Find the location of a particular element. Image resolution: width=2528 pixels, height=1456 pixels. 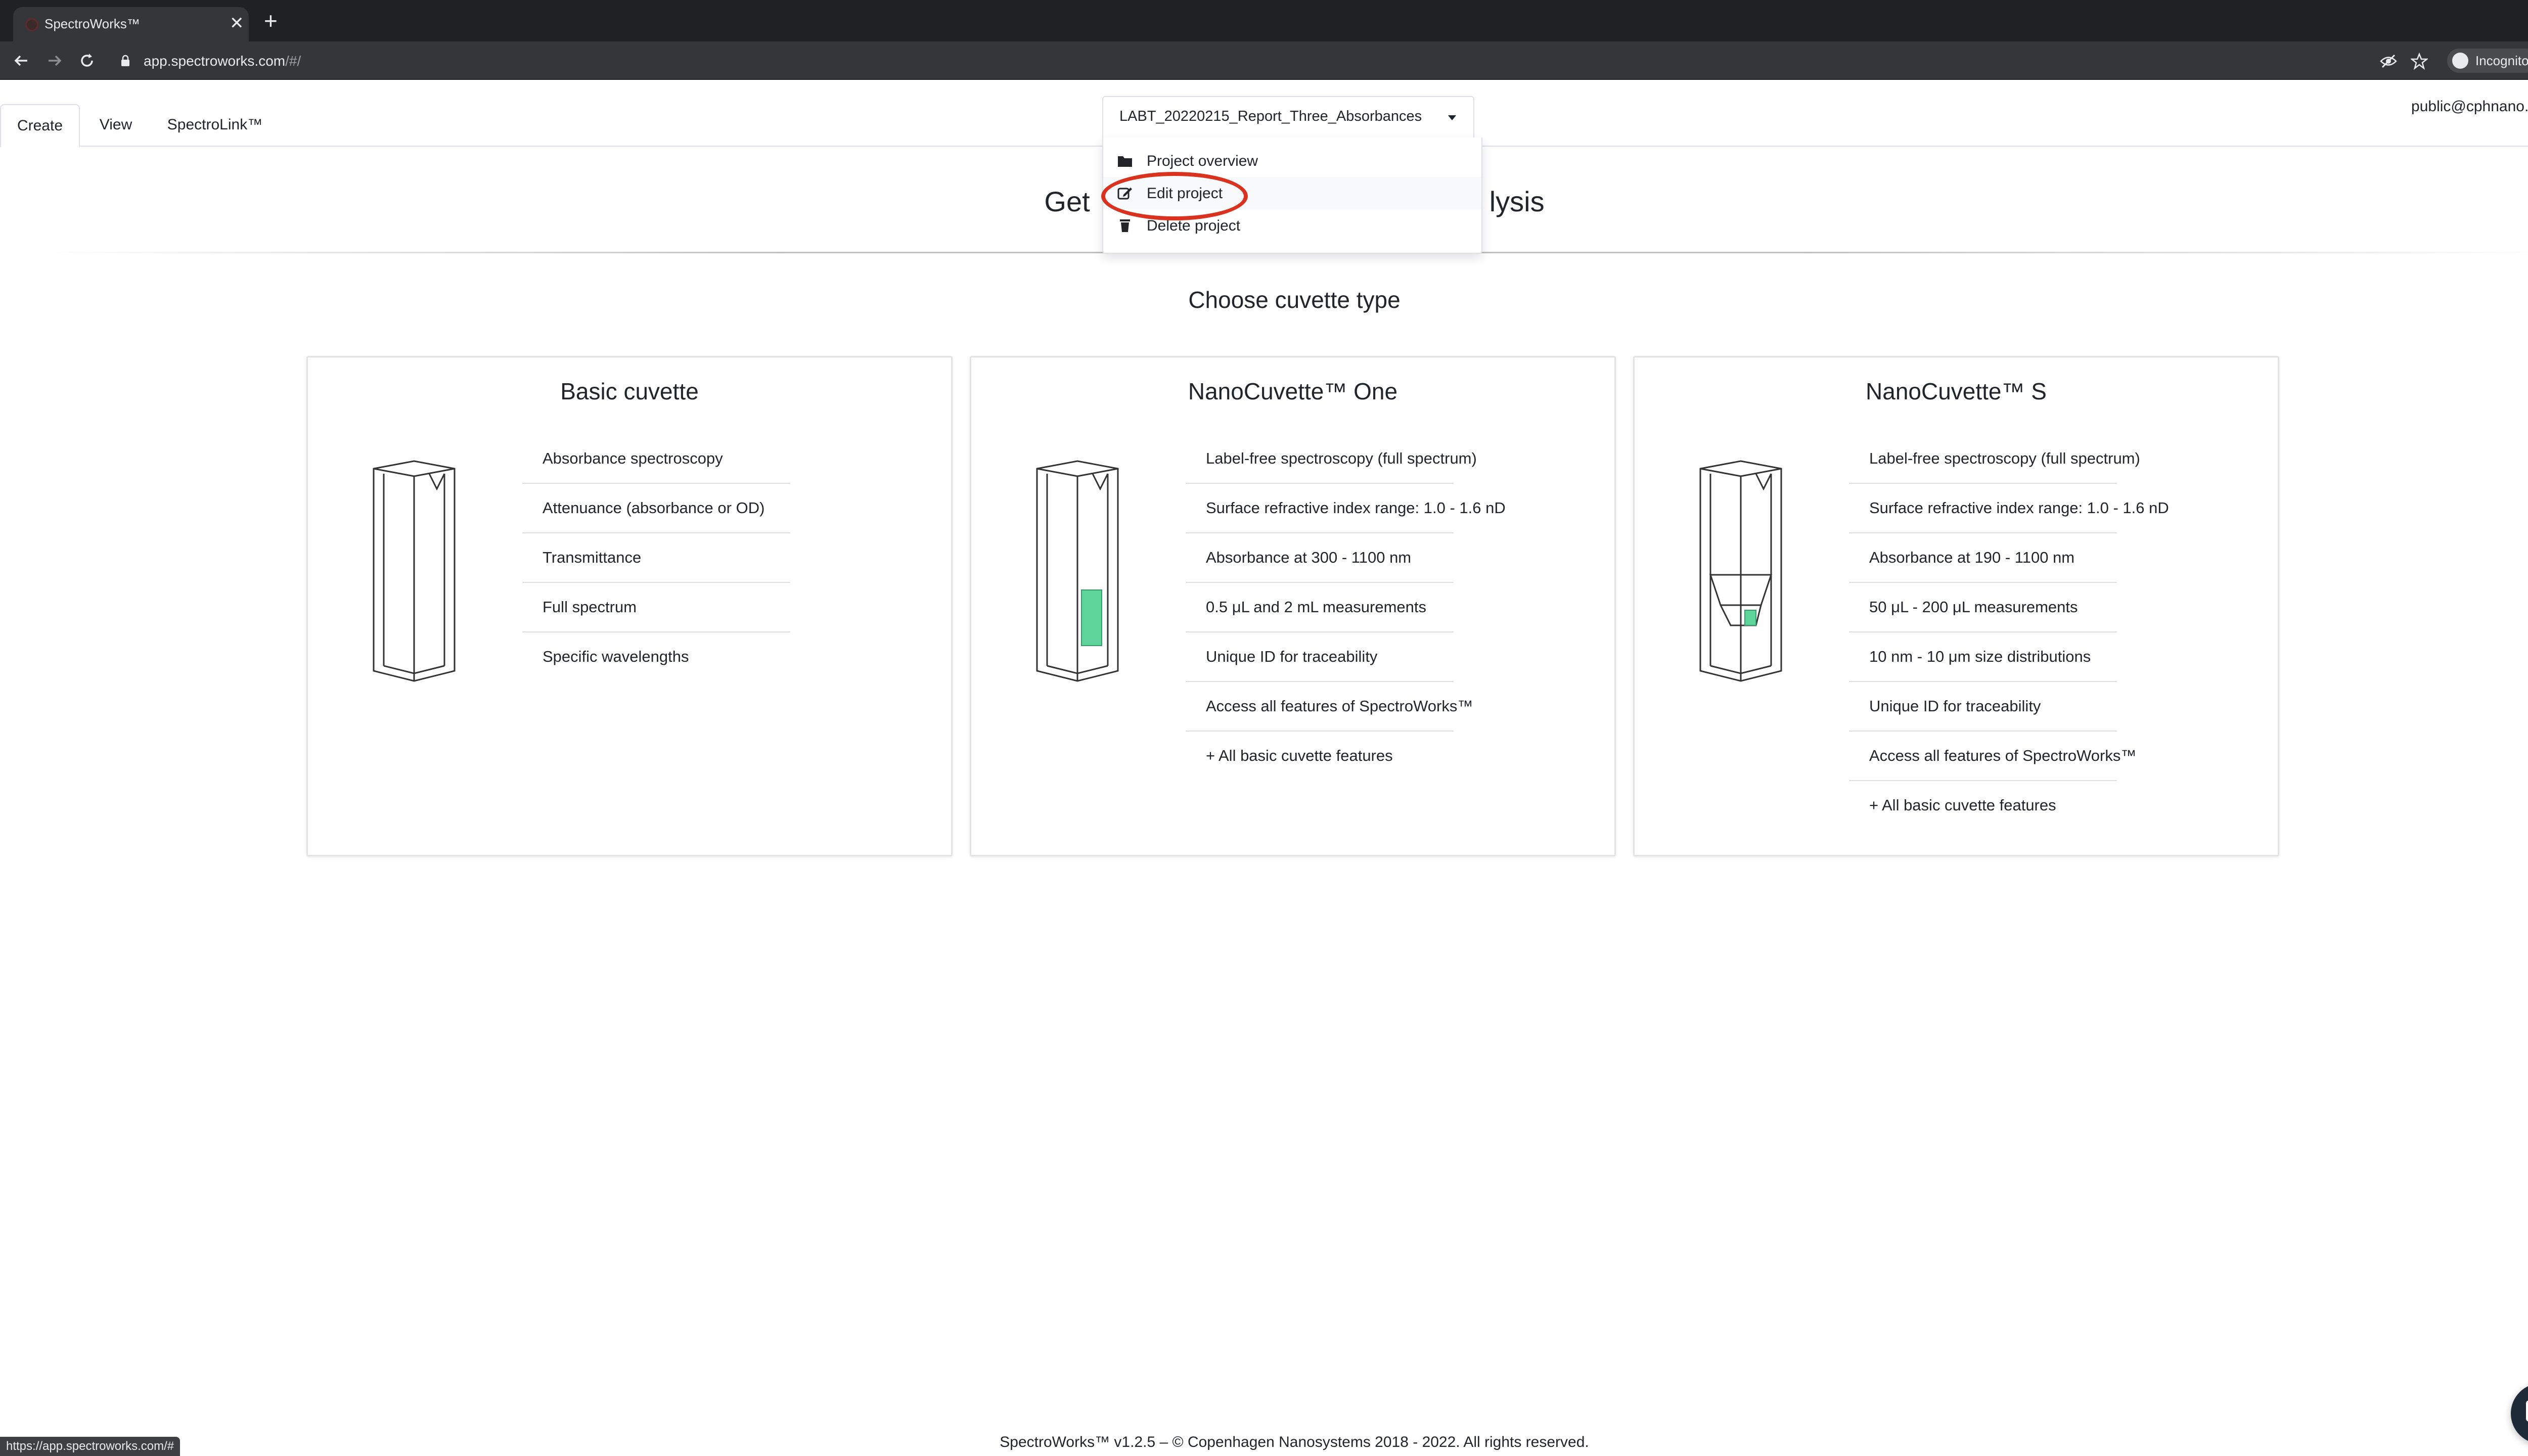

list-item: 50 μL - 200 μL measurements is located at coordinates (1983, 607).